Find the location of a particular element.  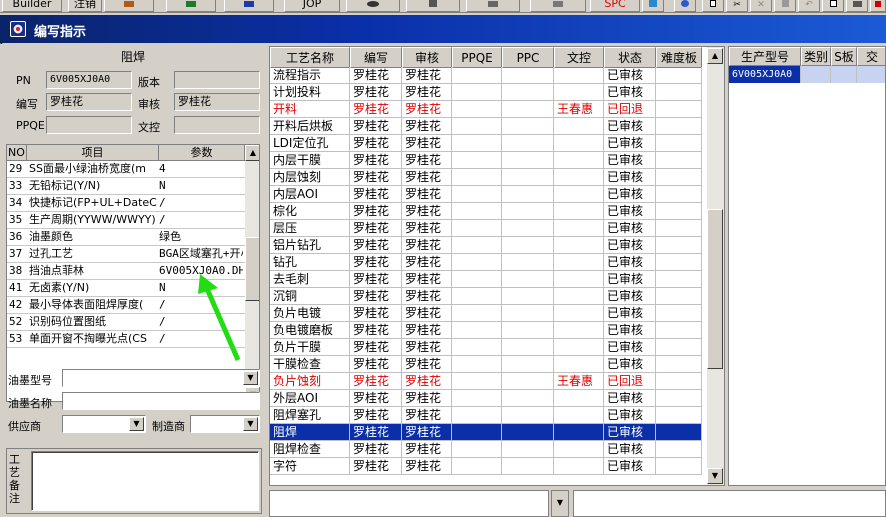

table-row: 内层干膜 罗桂花 罗桂花 已审核 is located at coordinates (486, 160).